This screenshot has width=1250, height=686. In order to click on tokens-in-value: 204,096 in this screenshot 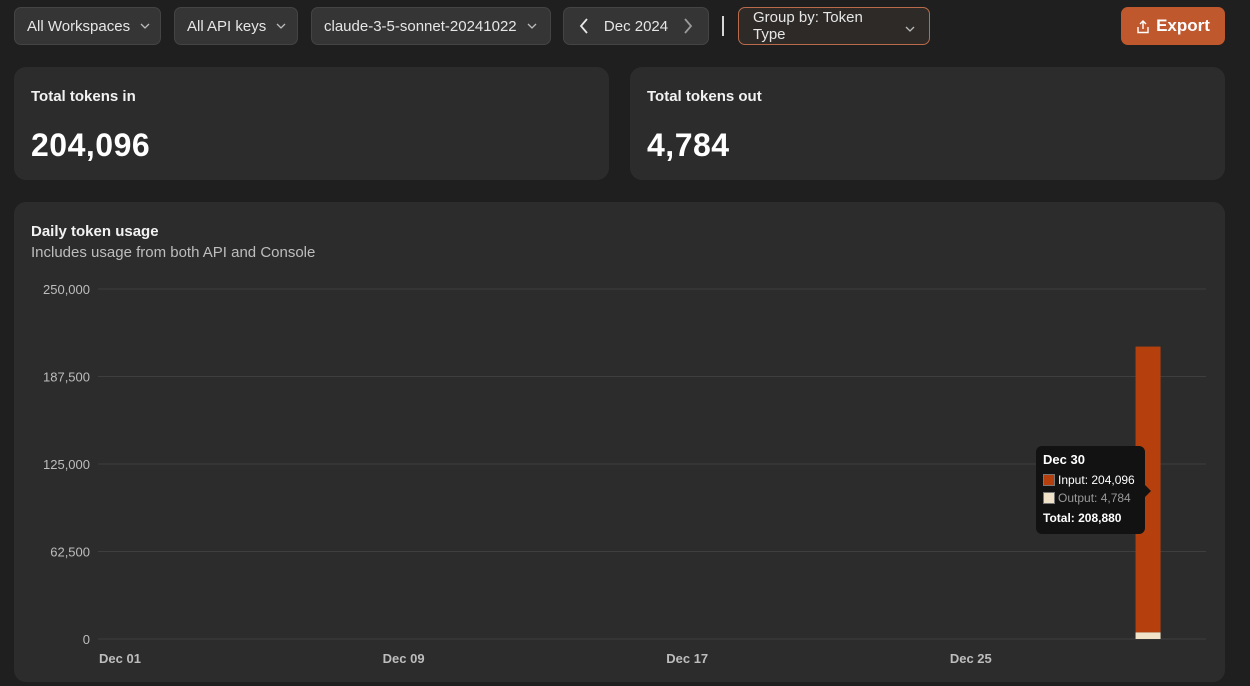, I will do `click(91, 145)`.